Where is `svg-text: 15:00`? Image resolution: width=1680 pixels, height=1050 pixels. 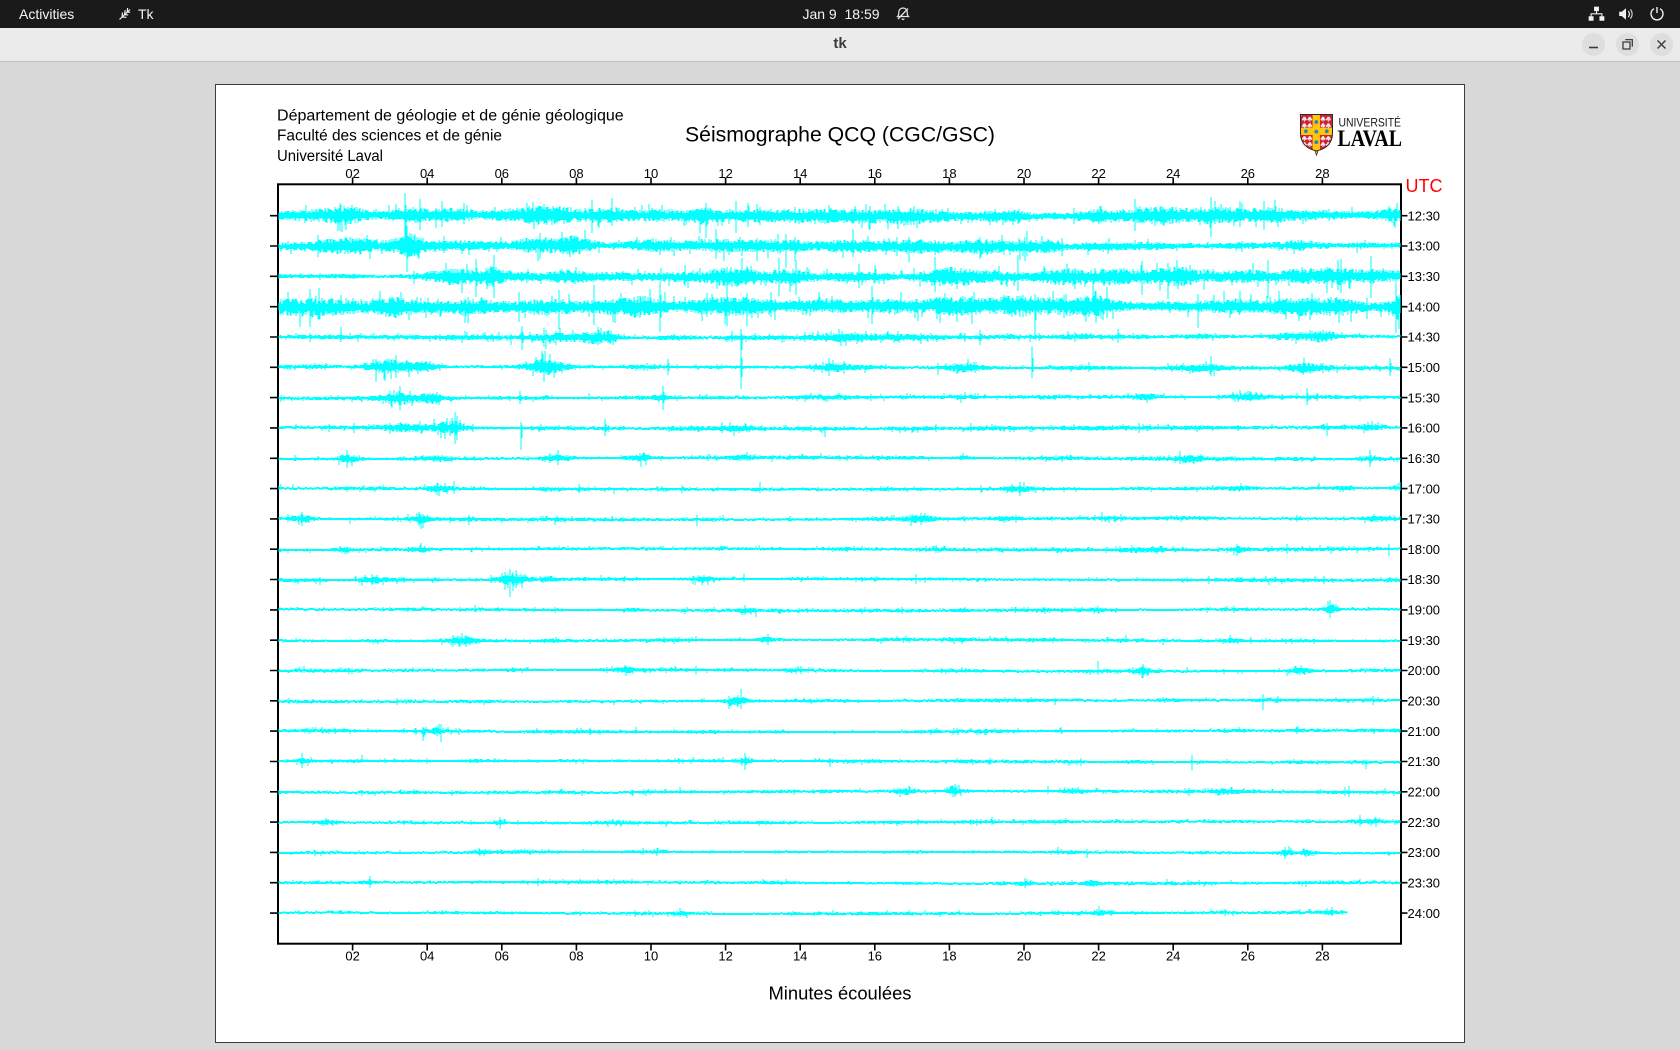 svg-text: 15:00 is located at coordinates (1424, 367).